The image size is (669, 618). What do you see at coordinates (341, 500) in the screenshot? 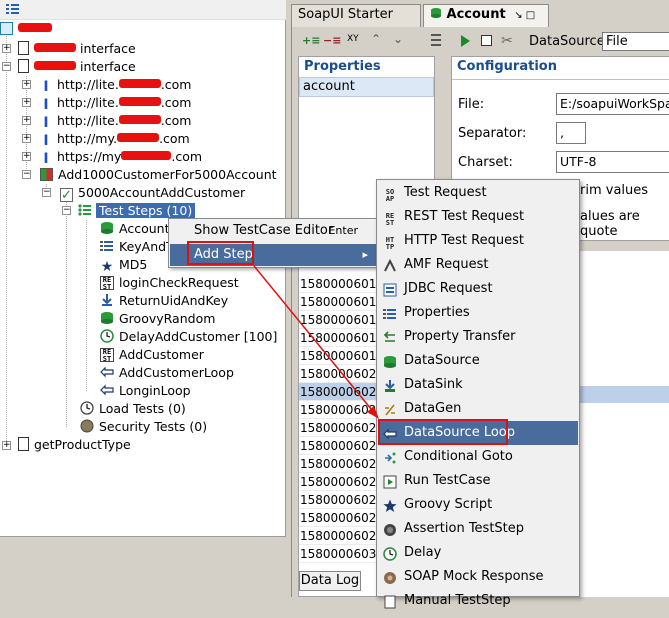
I see `data-row: 15800006027` at bounding box center [341, 500].